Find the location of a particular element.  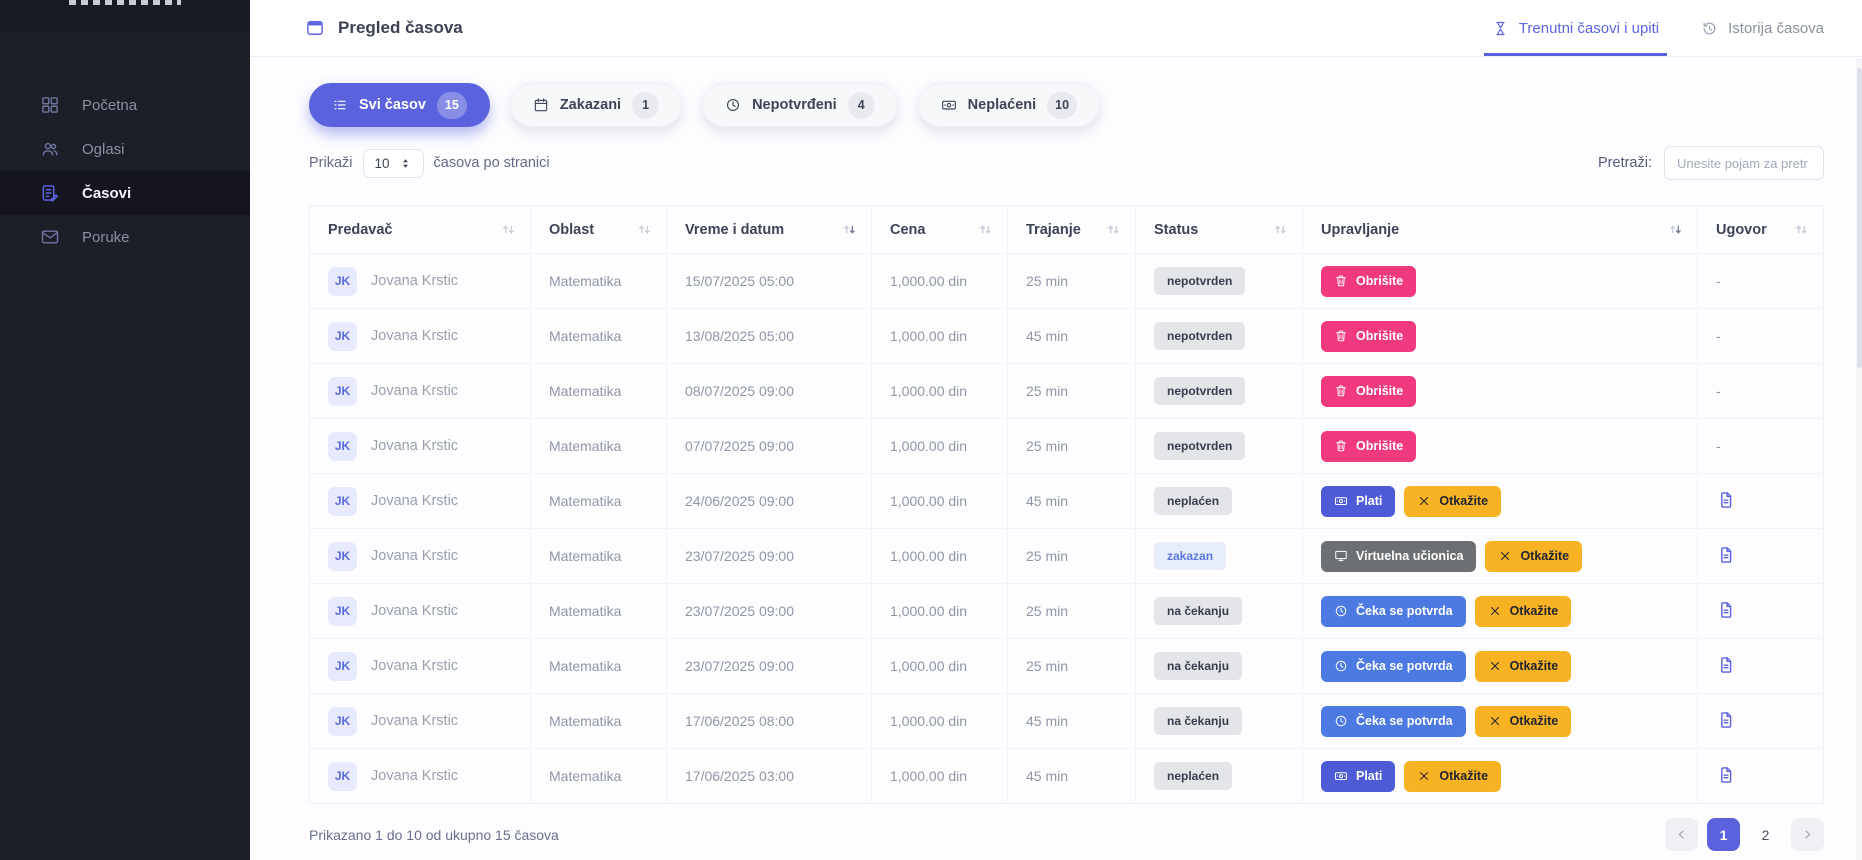

contract-empty: - is located at coordinates (1718, 391).